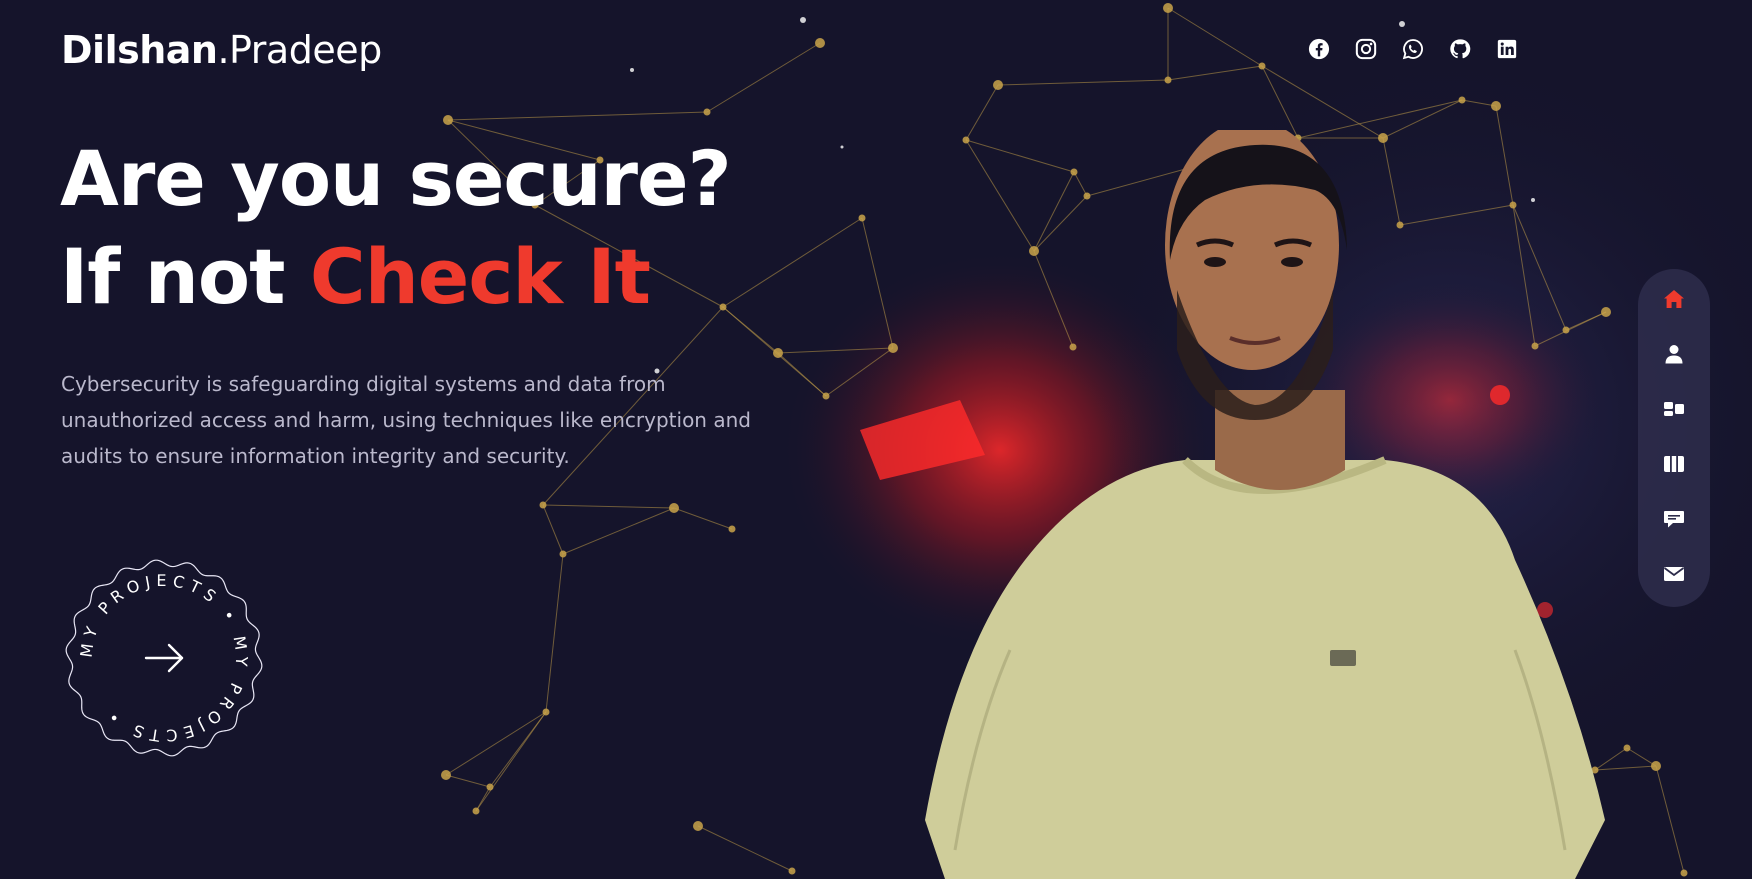 This screenshot has height=879, width=1752. I want to click on logo-first-name: Dilshan, so click(139, 50).